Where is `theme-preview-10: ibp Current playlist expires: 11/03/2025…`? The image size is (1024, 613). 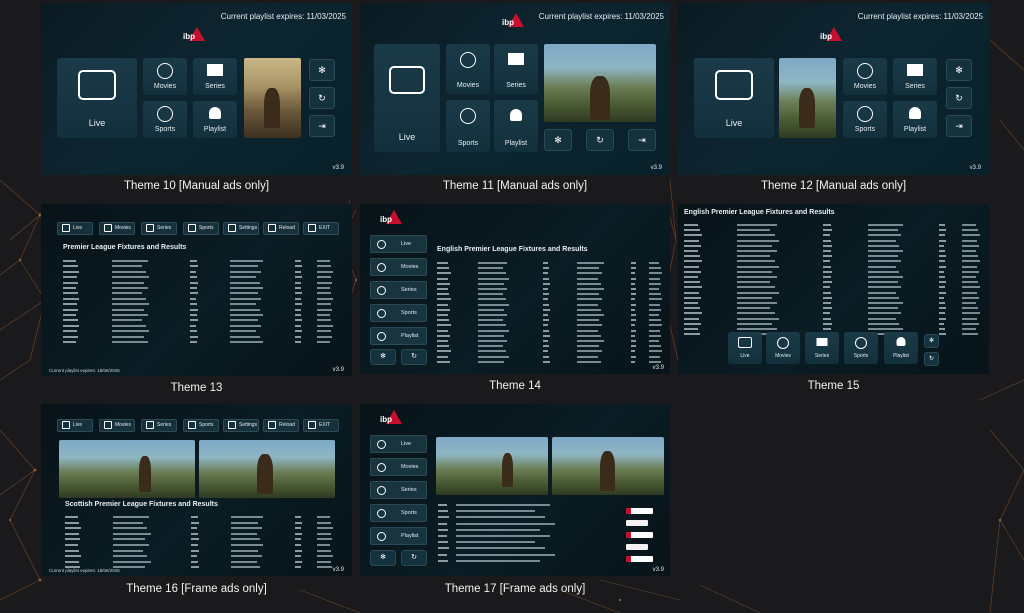
theme-preview-10: ibp Current playlist expires: 11/03/2025… is located at coordinates (196, 89).